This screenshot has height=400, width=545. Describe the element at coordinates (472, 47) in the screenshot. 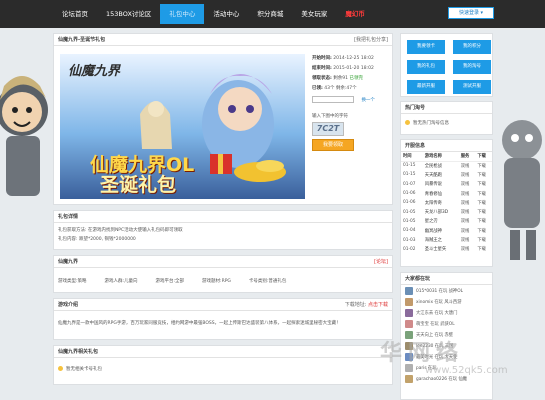

I see `my-points-button: 我的积分` at that location.